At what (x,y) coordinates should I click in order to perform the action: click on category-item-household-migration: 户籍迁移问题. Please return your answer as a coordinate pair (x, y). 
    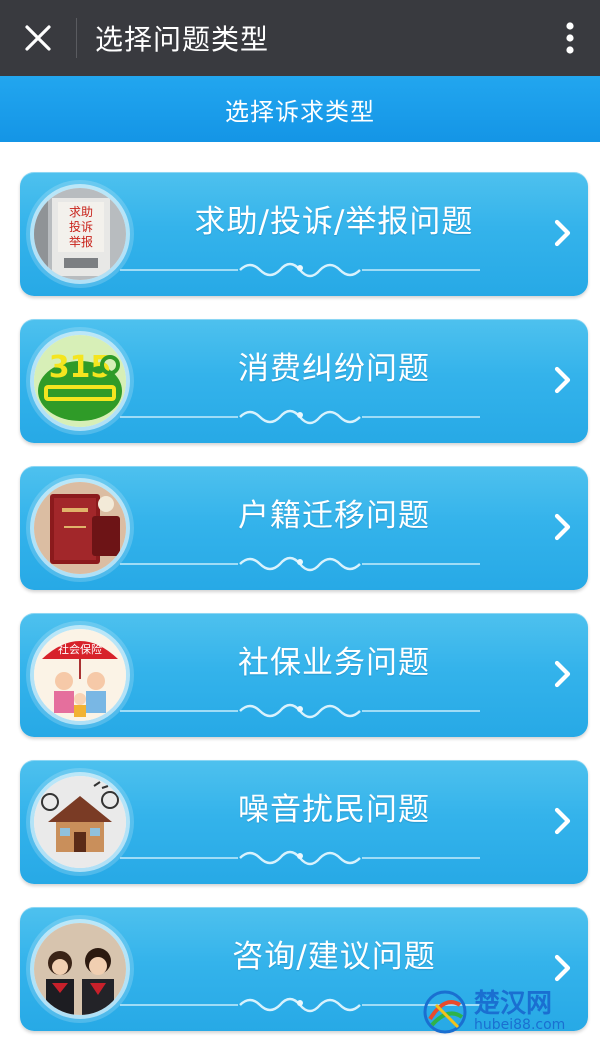
    Looking at the image, I should click on (304, 528).